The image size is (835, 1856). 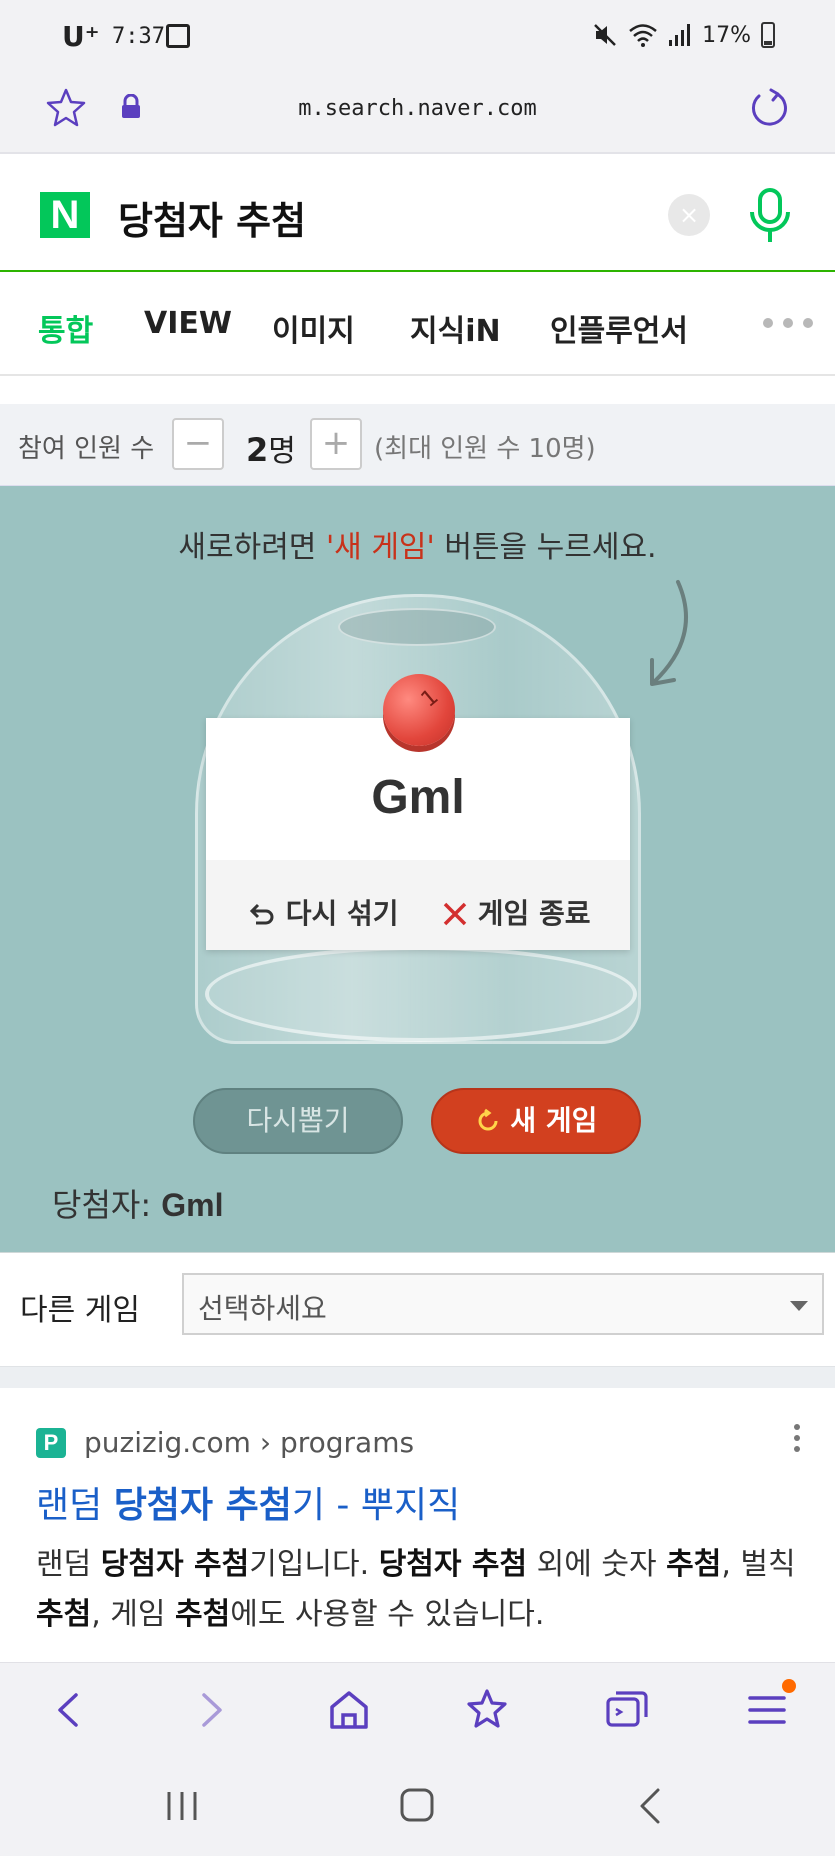 I want to click on participant-count-value: 2명, so click(x=271, y=448).